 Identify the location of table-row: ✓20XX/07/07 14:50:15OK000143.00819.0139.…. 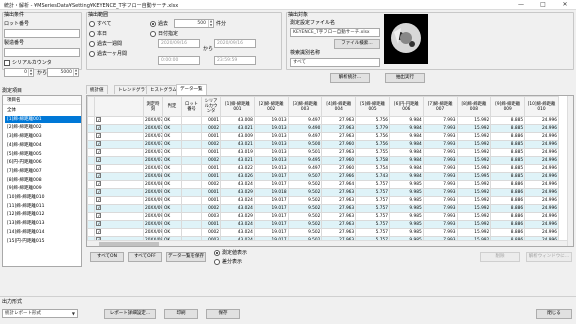
(323, 120).